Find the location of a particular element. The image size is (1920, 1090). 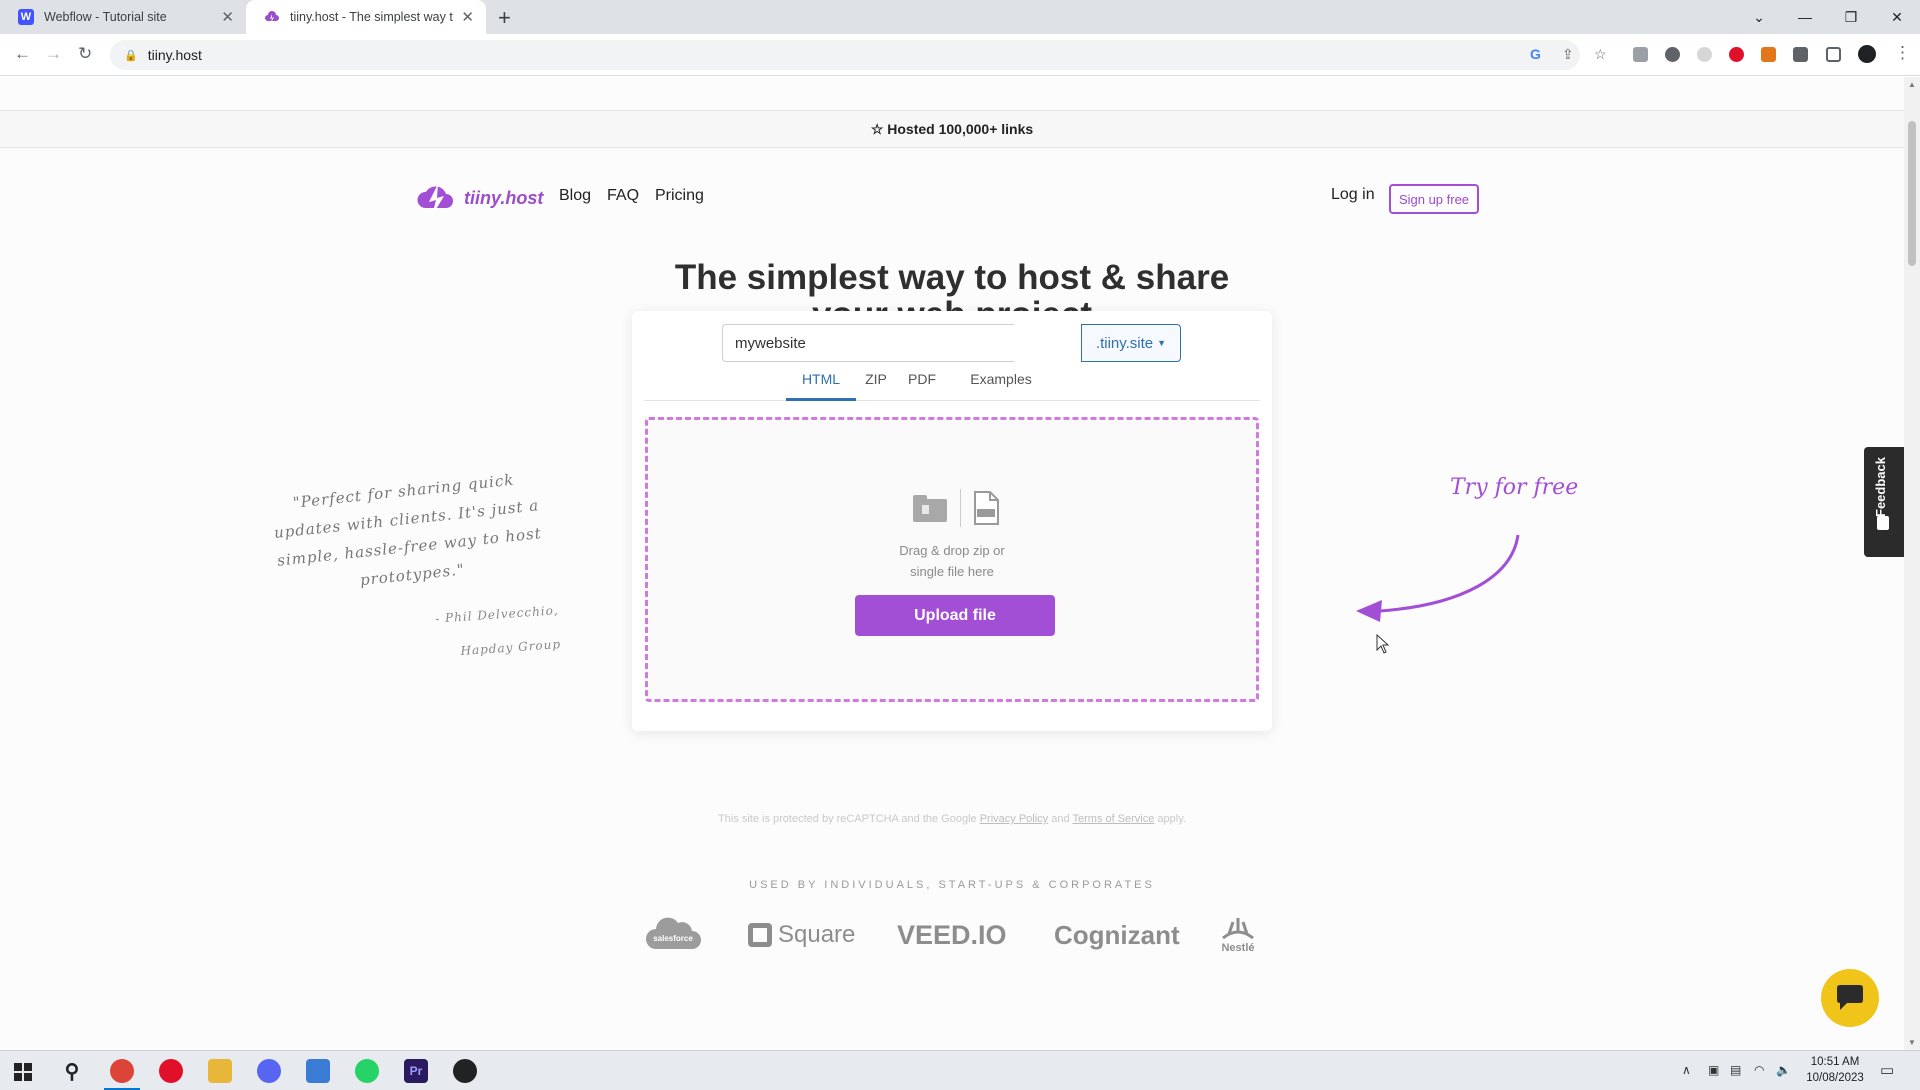

webflow-icon: W is located at coordinates (26, 17).